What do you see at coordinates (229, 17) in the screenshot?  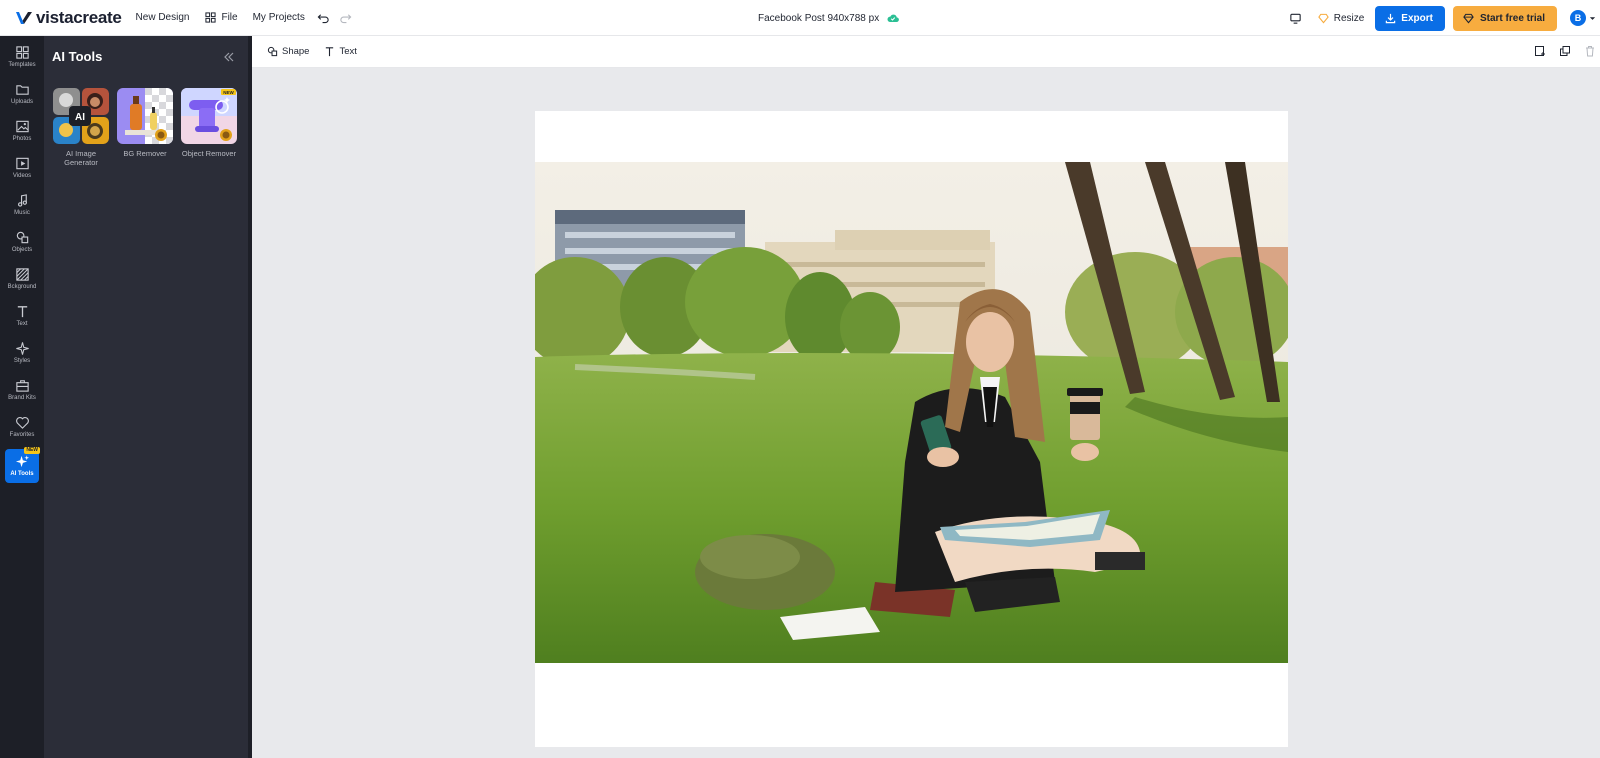 I see `file-menu-label: File` at bounding box center [229, 17].